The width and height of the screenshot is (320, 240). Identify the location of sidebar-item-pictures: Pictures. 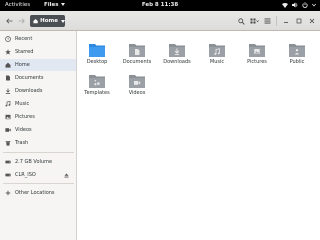
(38, 117).